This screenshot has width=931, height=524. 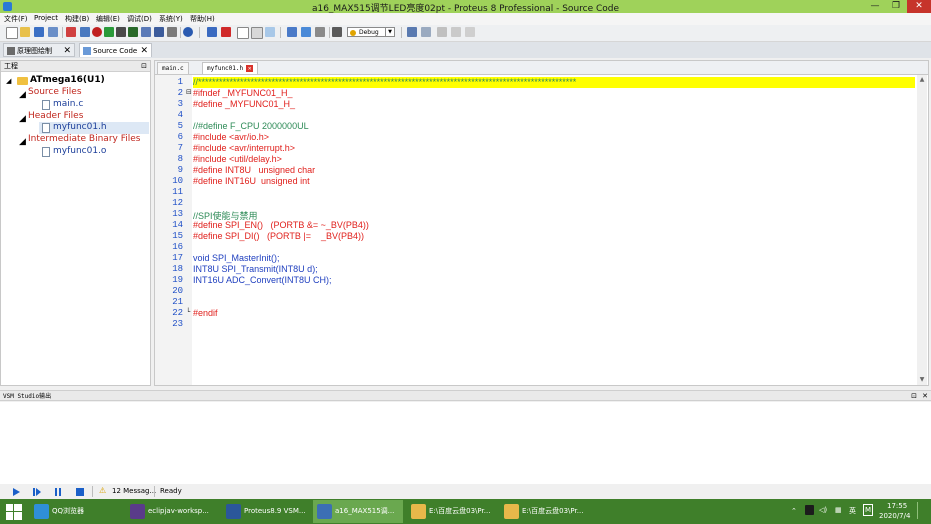 I want to click on chevron-down-icon: ▼, so click(x=389, y=32).